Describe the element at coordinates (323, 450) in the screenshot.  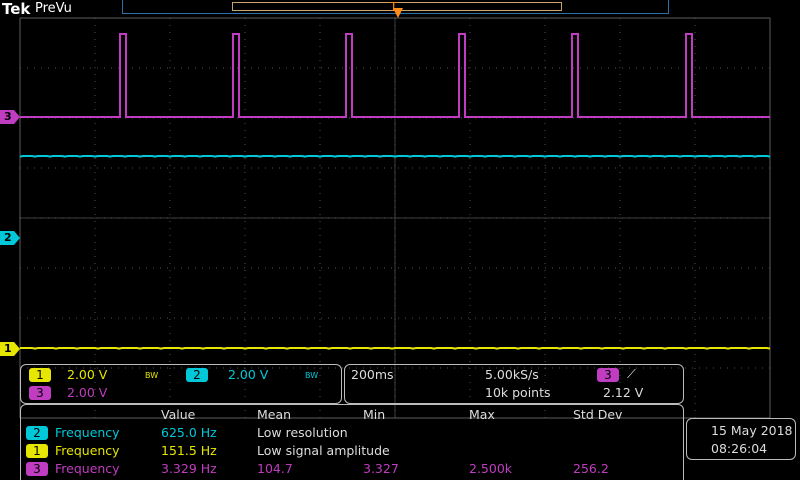
I see `measurement-mean: Low signal amplitude` at that location.